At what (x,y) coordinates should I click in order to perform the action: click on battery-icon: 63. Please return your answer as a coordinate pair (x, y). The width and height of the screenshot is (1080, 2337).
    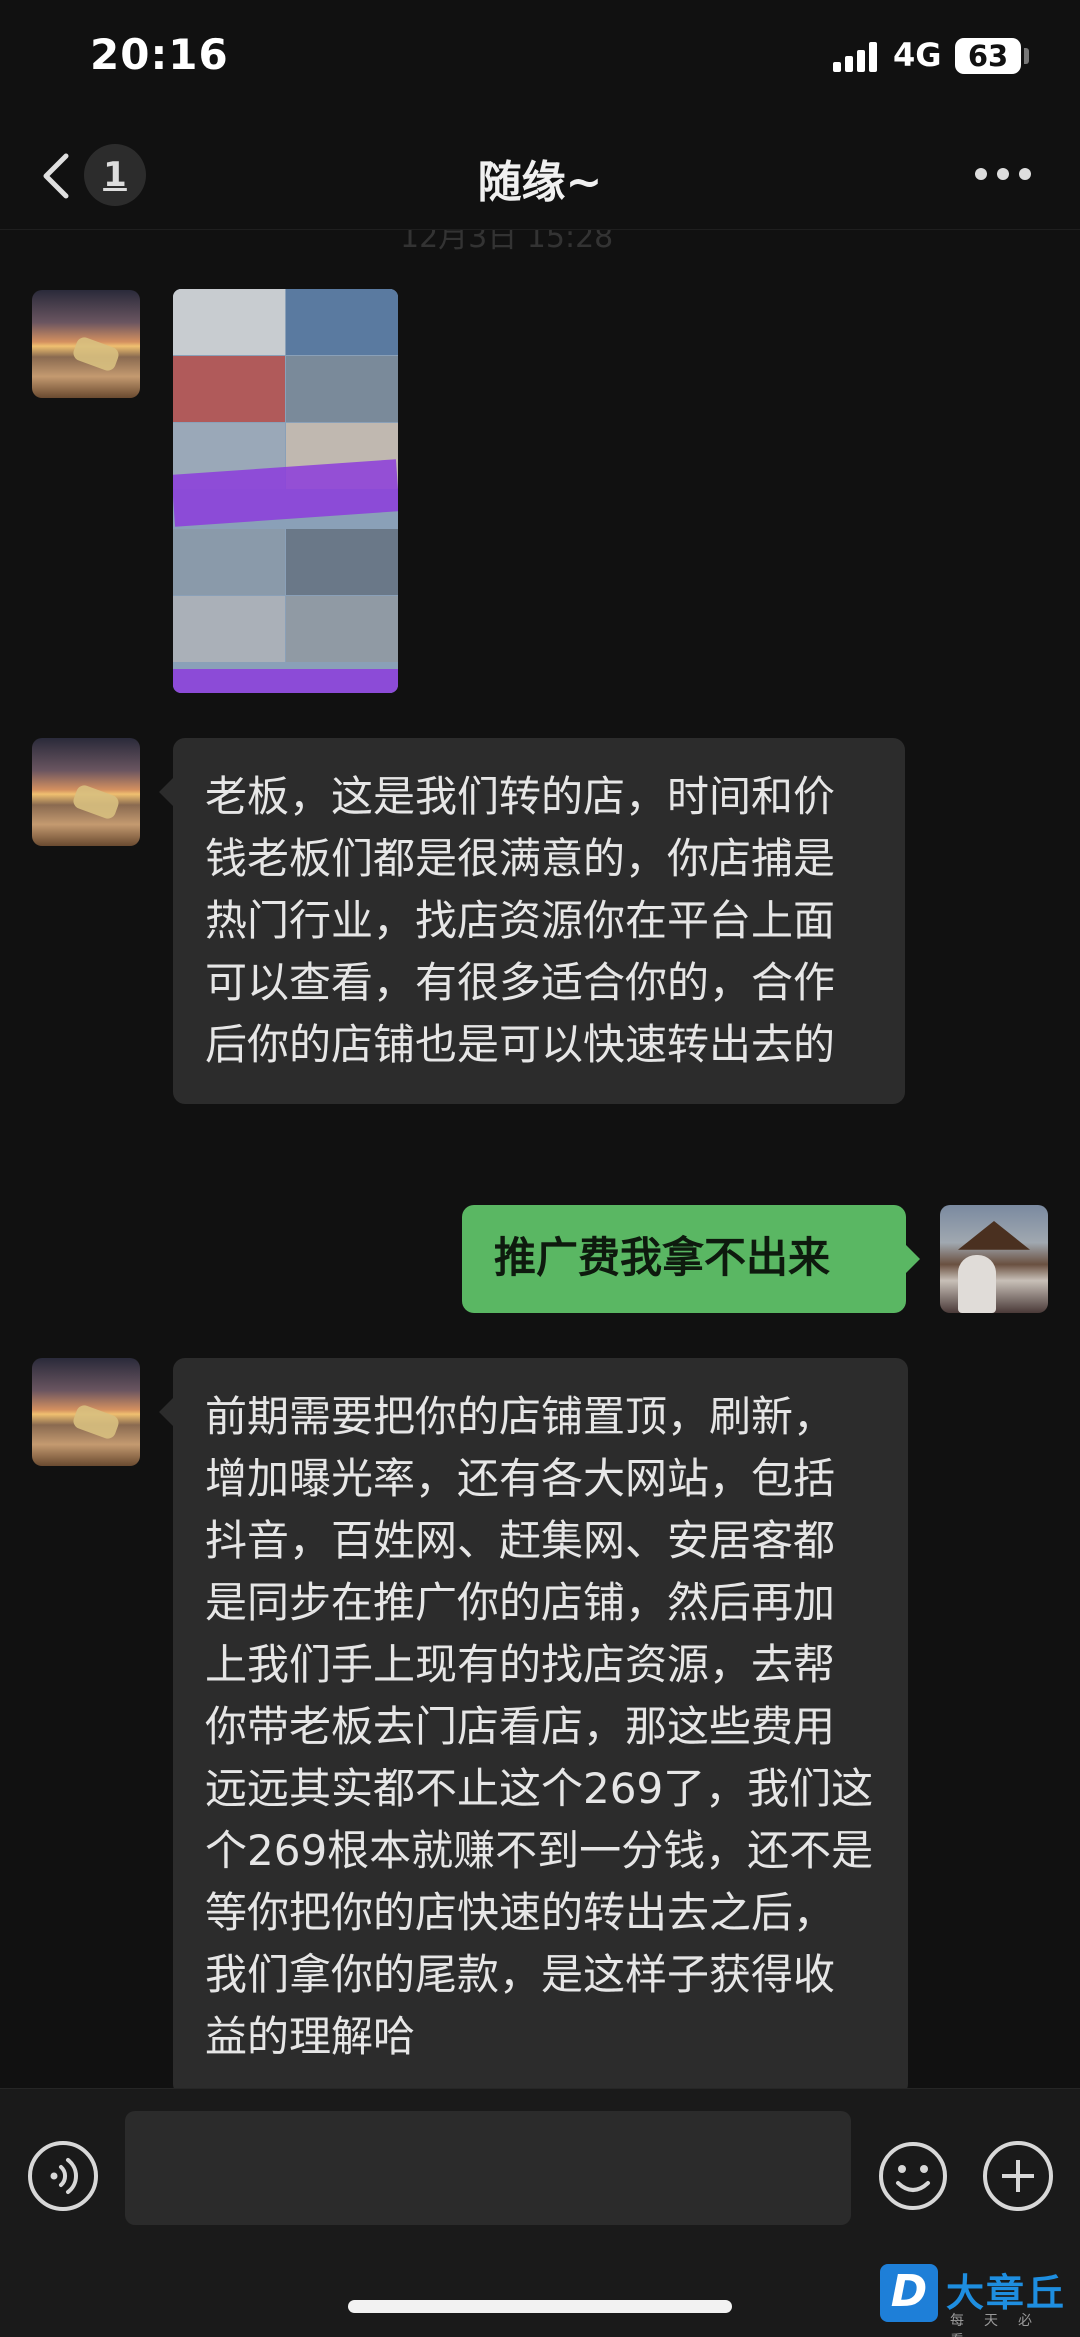
    Looking at the image, I should click on (988, 56).